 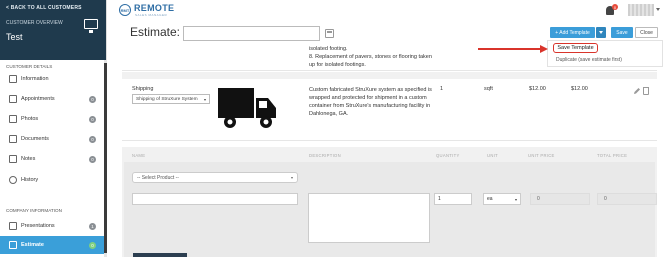 I want to click on add-template-button: + Add Template, so click(x=572, y=32).